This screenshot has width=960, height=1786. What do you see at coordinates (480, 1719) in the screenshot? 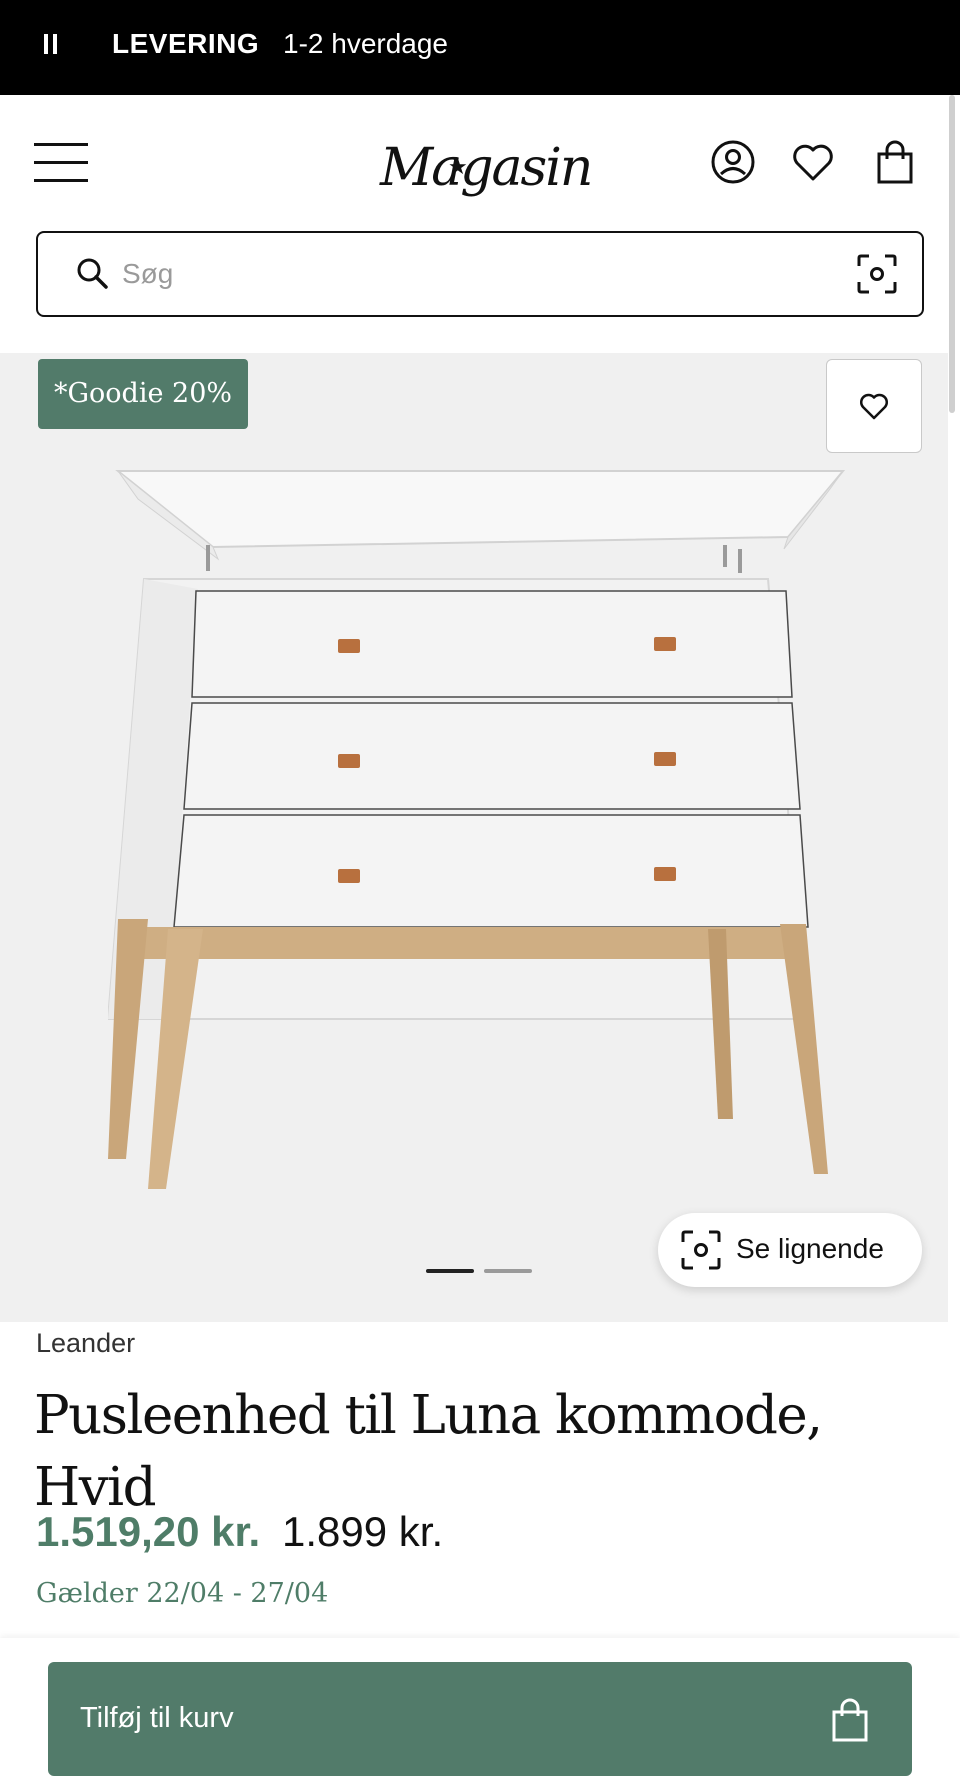
I see `add-to-cart-button: Tilføj til kurv` at bounding box center [480, 1719].